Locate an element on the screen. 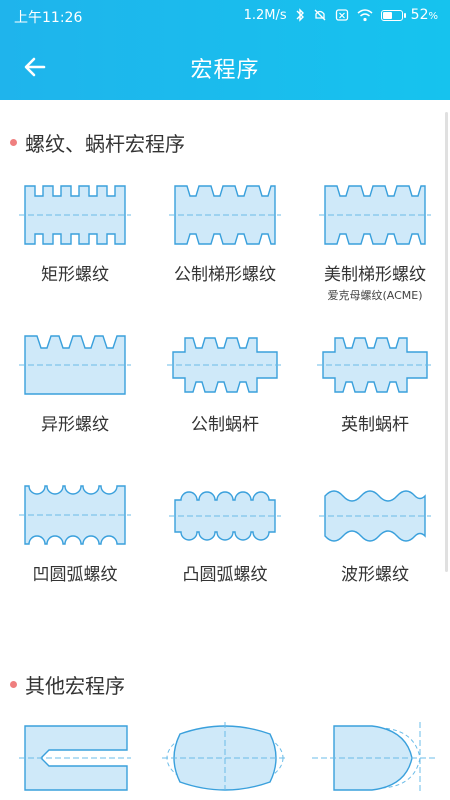 The width and height of the screenshot is (450, 800). concave-arc-thread-icon is located at coordinates (75, 515).